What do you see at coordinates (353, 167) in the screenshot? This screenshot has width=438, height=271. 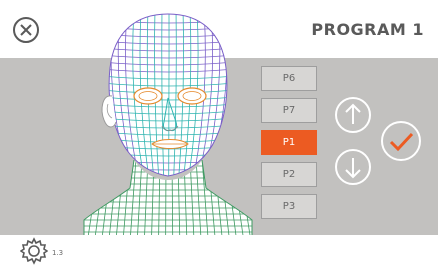 I see `arrow-down-icon` at bounding box center [353, 167].